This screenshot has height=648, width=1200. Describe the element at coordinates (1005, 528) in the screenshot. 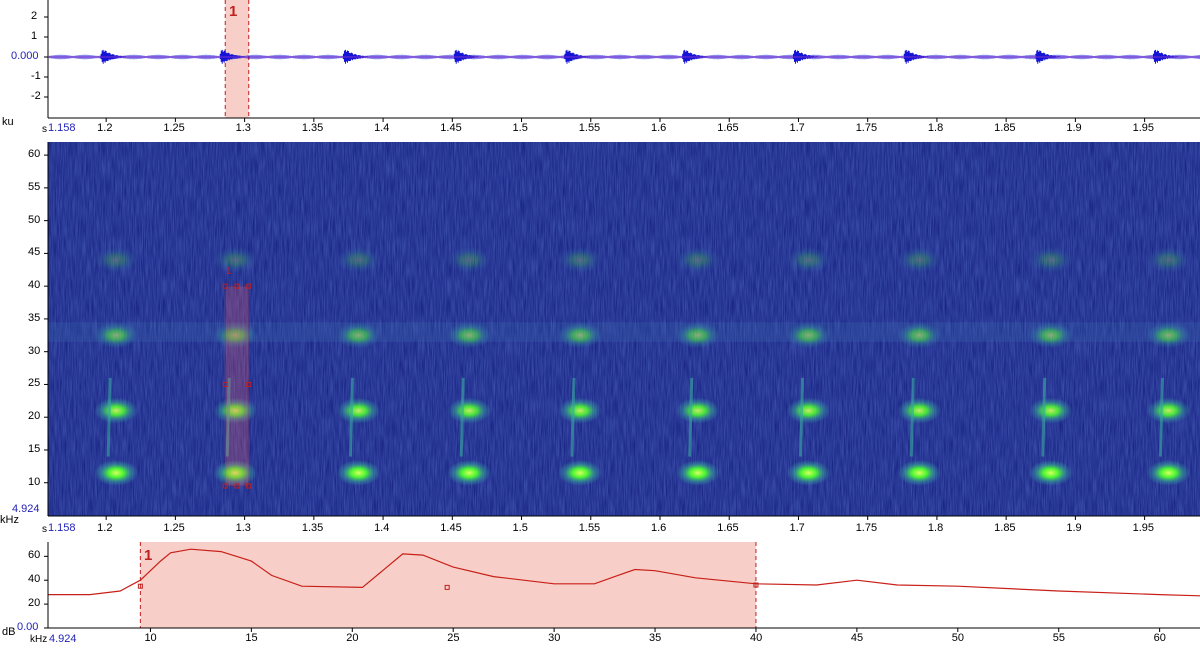

I see `spectrogram-time-tick-13: 1.85` at that location.